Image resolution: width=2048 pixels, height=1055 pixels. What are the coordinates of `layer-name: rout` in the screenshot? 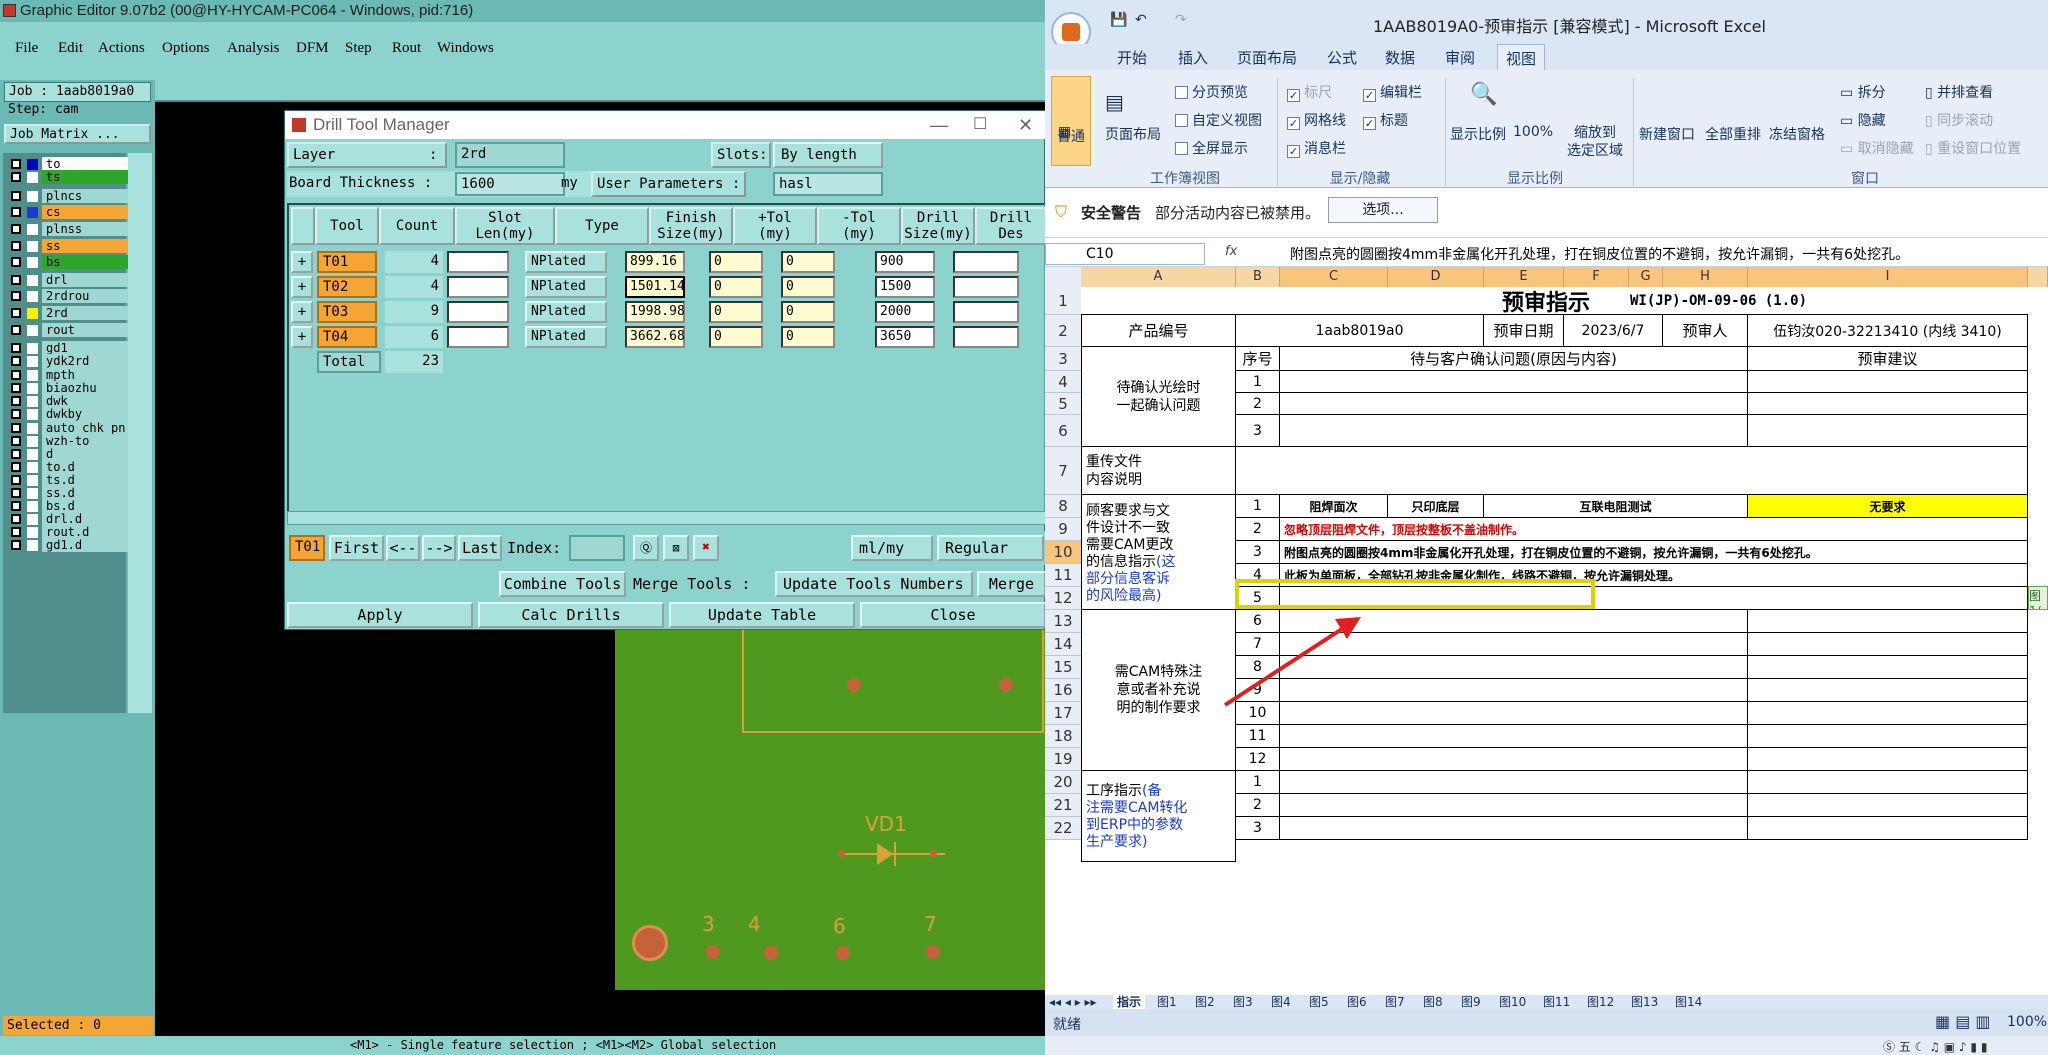 It's located at (85, 330).